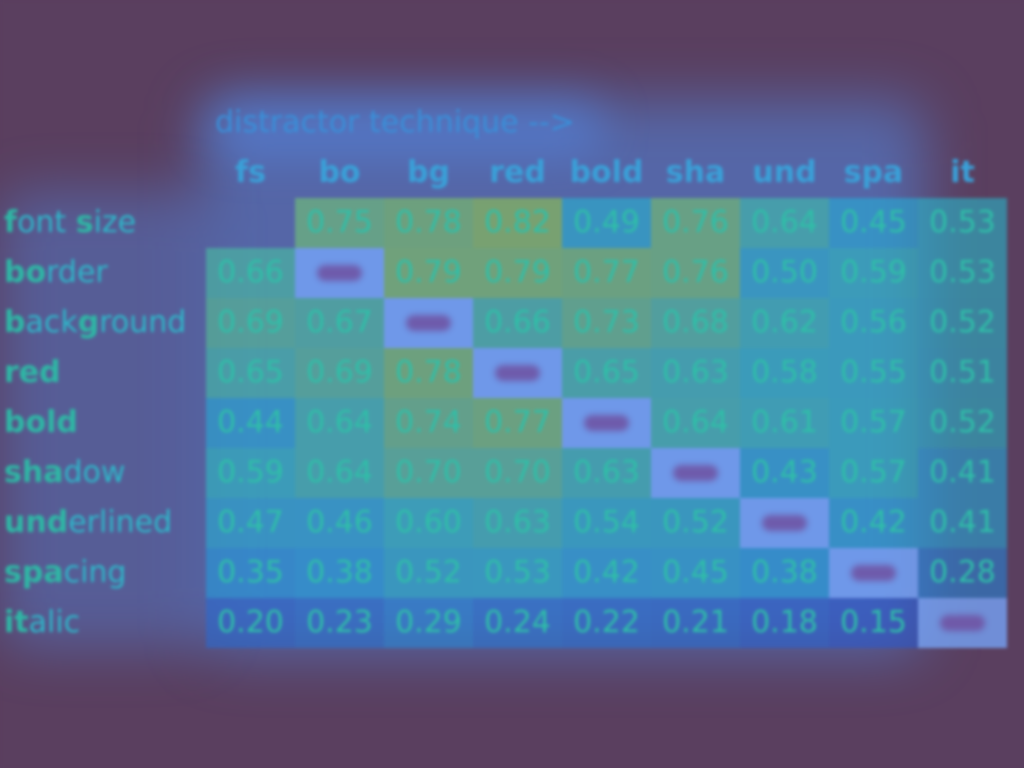 This screenshot has width=1024, height=768. I want to click on heatmap-cell: 0.44, so click(250, 423).